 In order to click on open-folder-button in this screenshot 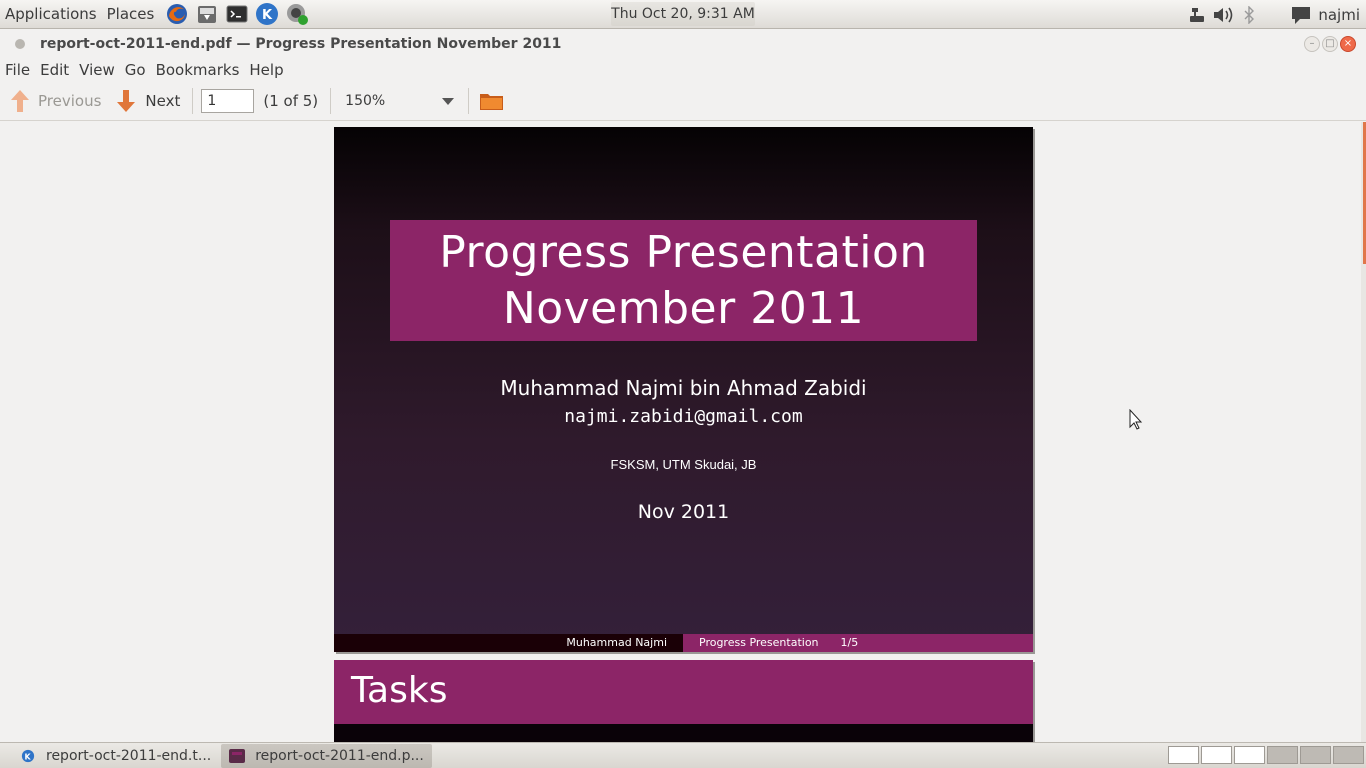, I will do `click(492, 101)`.